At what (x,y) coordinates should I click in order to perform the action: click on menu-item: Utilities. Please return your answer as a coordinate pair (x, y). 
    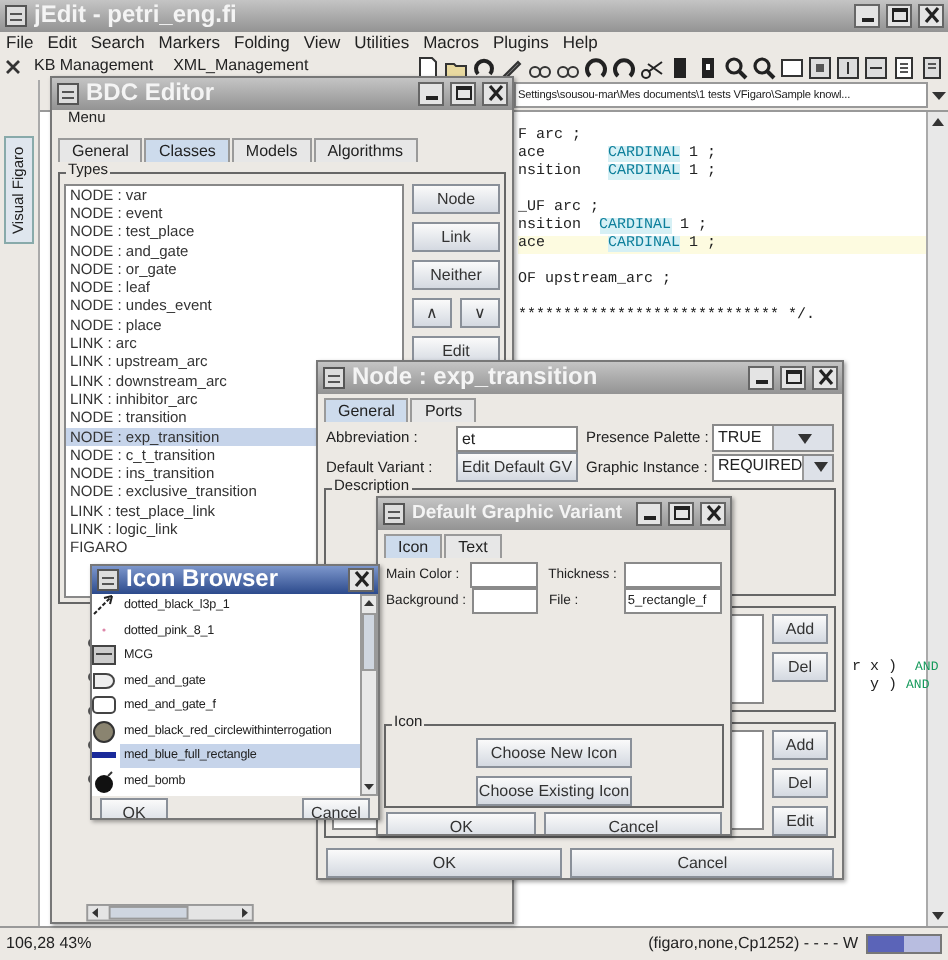
    Looking at the image, I should click on (382, 43).